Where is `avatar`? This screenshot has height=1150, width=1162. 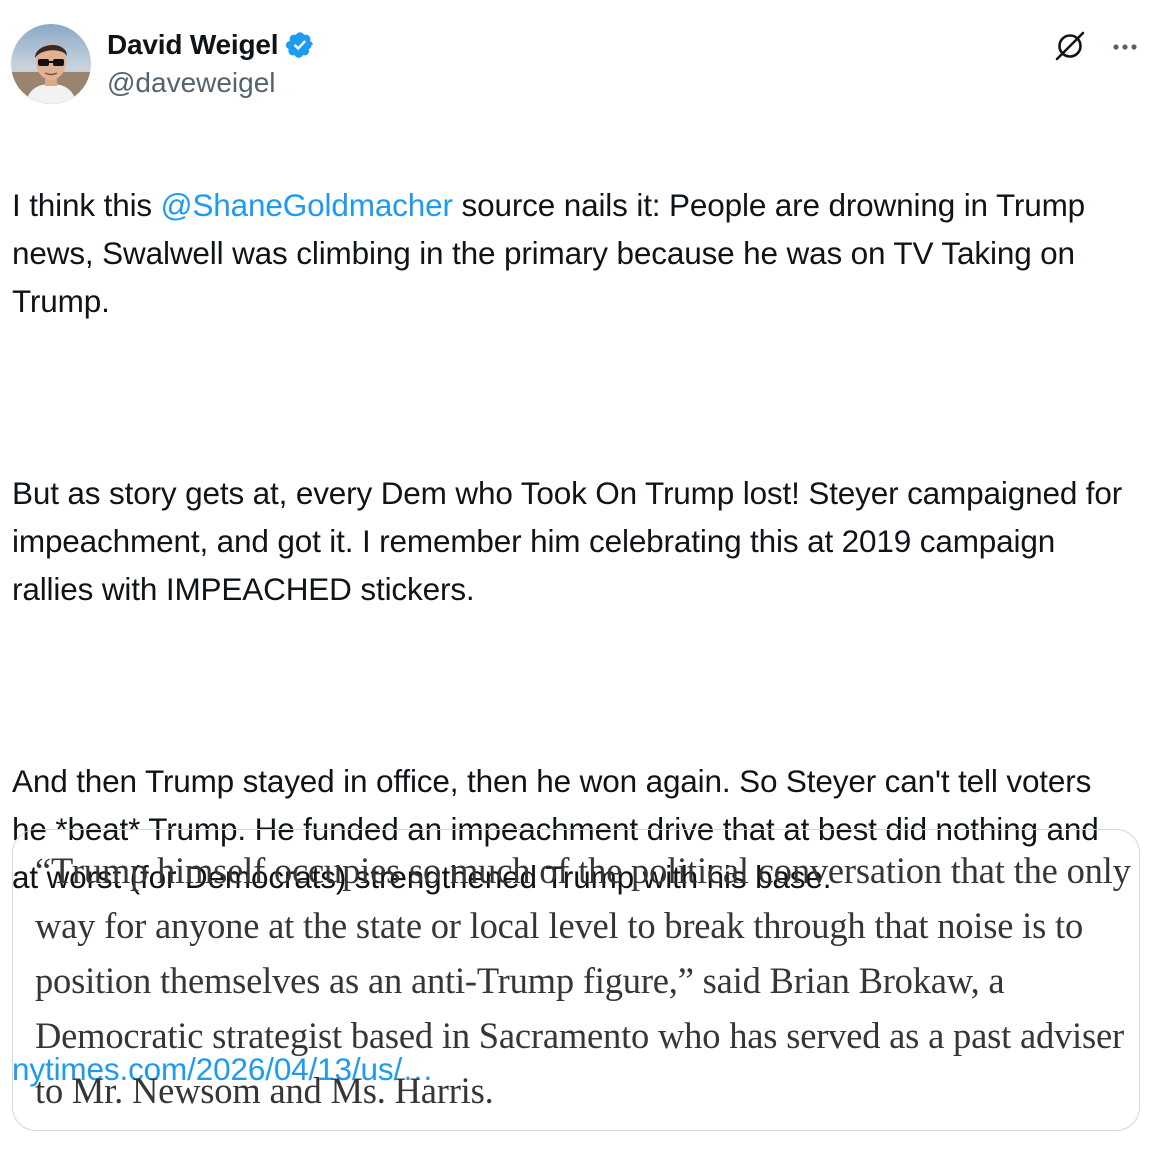
avatar is located at coordinates (51, 64).